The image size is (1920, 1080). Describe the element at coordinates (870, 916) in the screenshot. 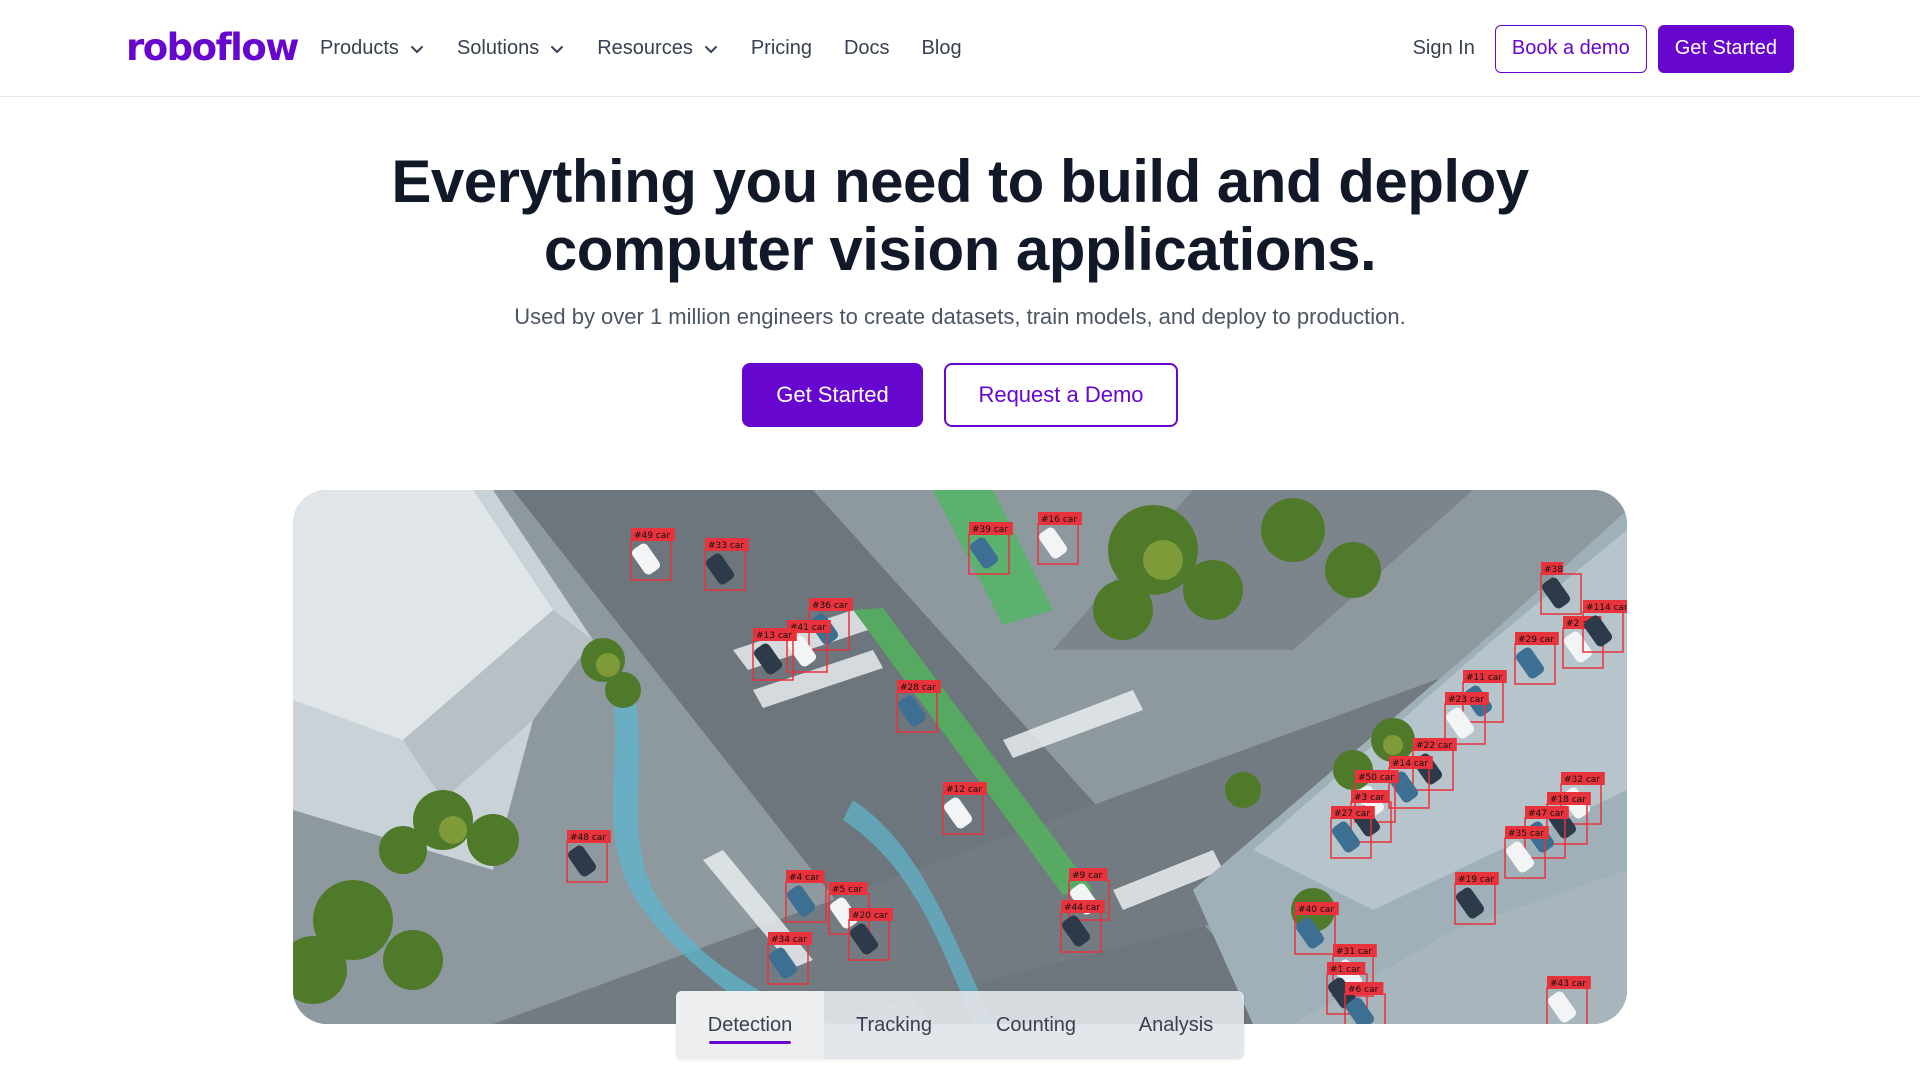

I see `detection-label: #20 car` at that location.